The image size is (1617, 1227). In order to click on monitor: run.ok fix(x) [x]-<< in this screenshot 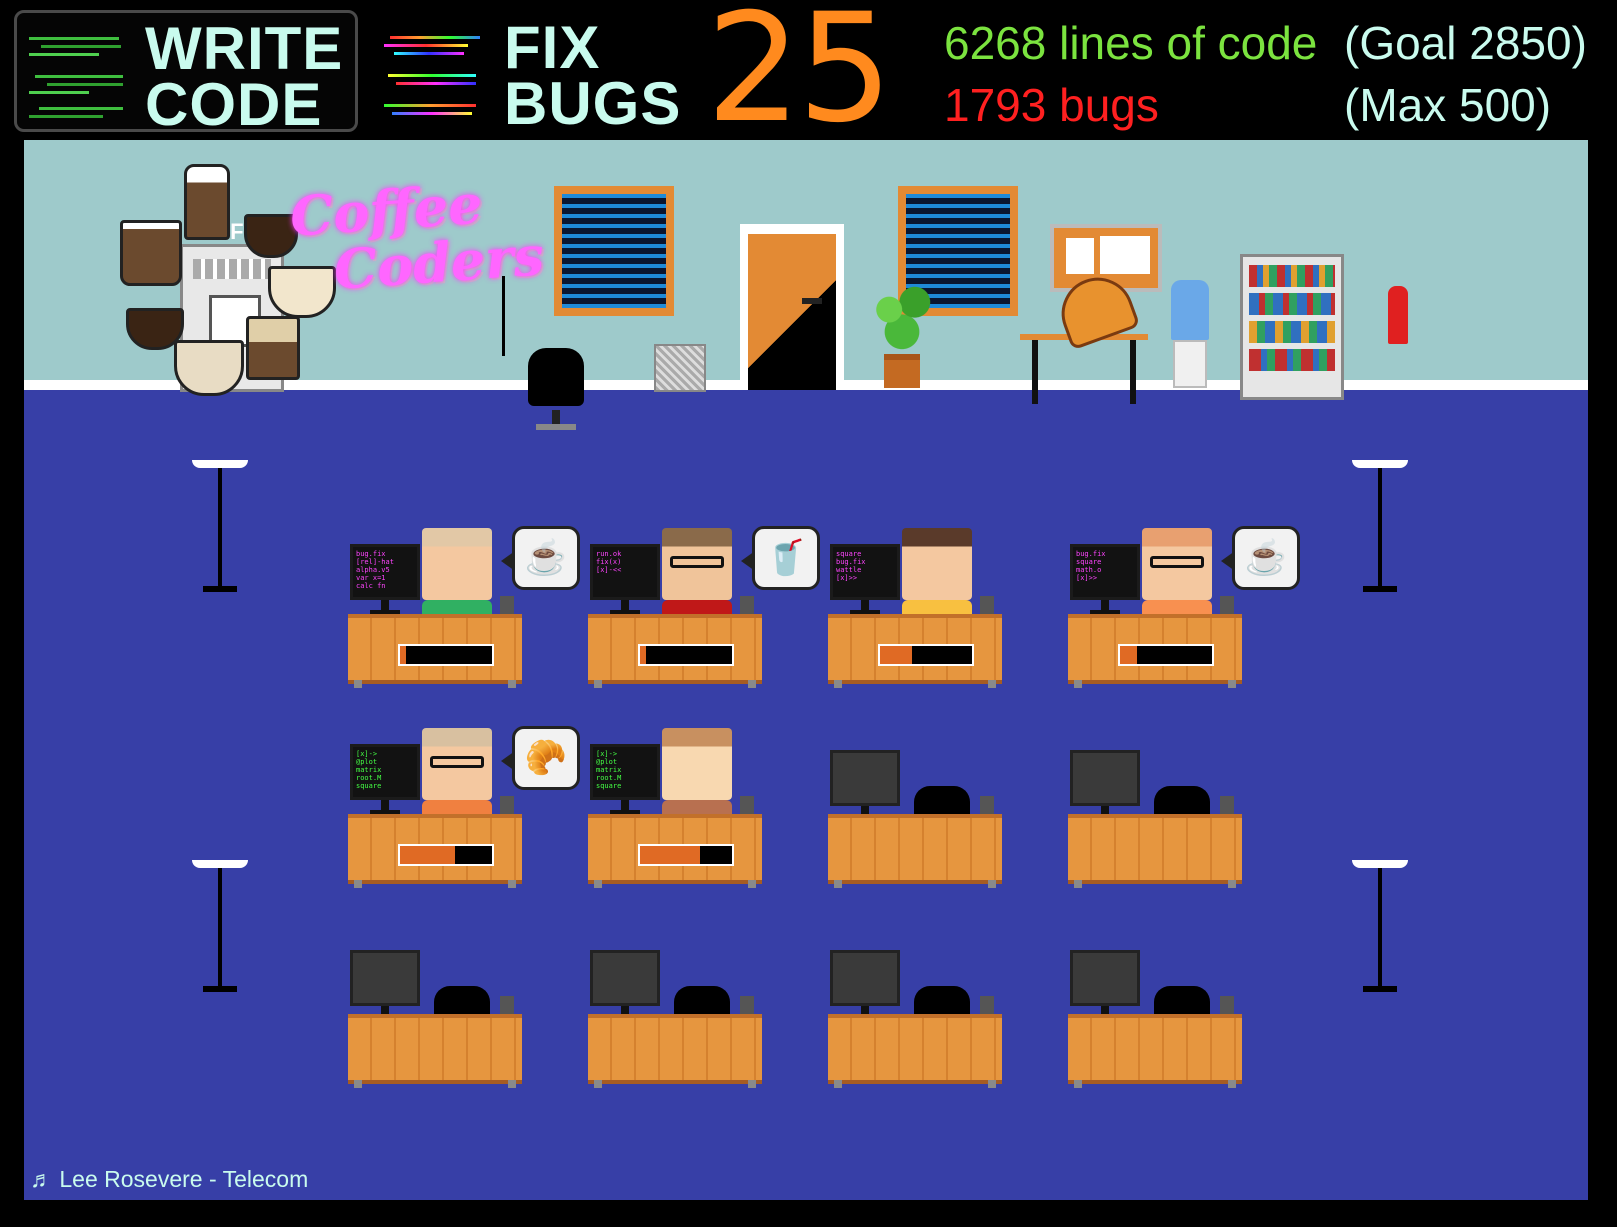, I will do `click(625, 572)`.